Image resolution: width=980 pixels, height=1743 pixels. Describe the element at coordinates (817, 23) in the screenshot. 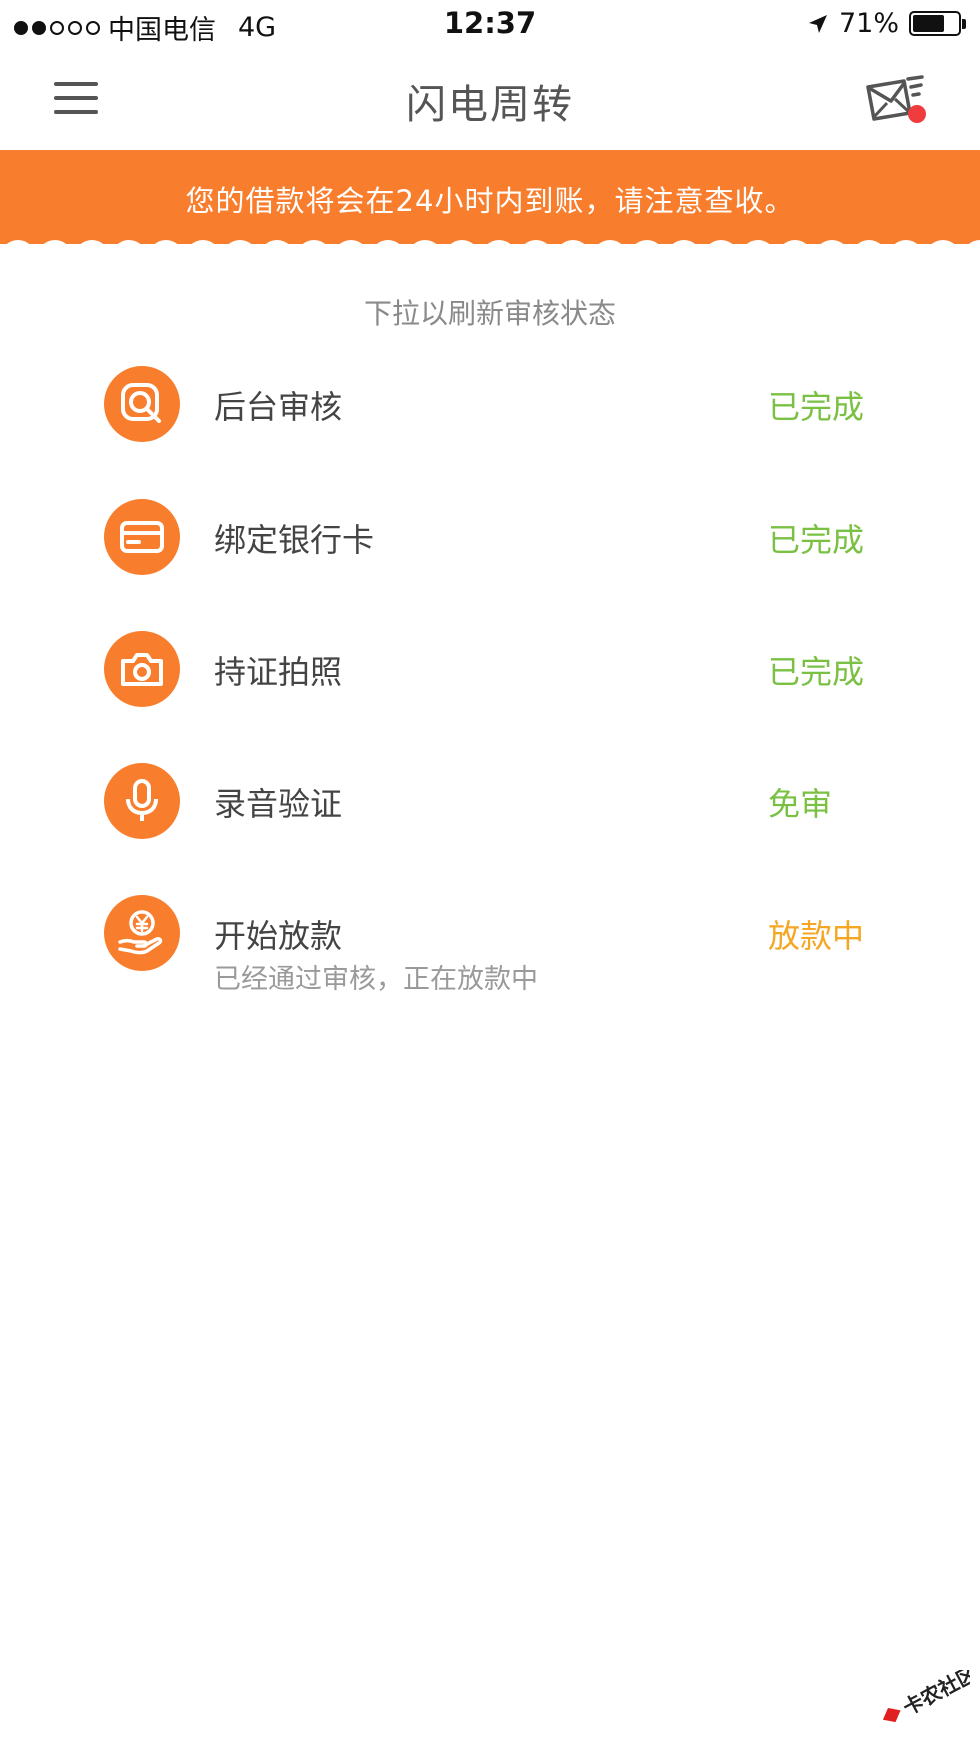

I see `location-arrow-icon` at that location.